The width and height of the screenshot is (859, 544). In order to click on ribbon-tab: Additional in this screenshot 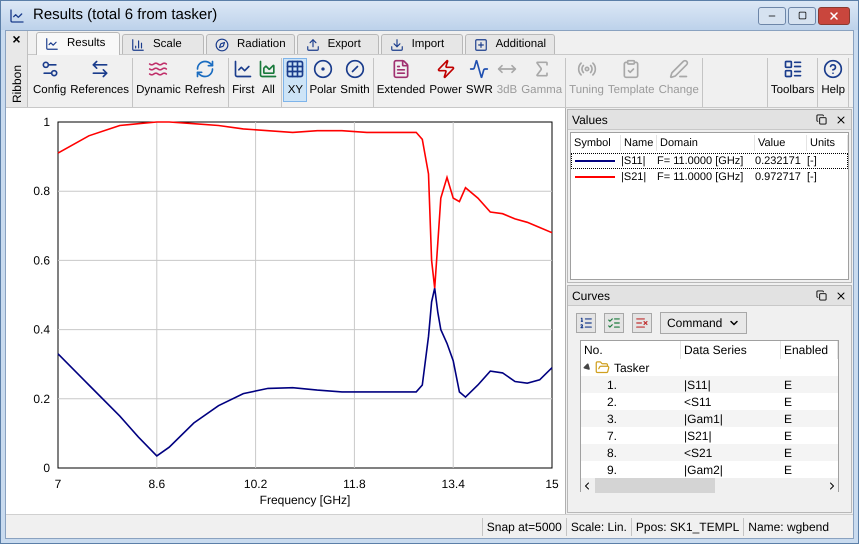, I will do `click(510, 44)`.